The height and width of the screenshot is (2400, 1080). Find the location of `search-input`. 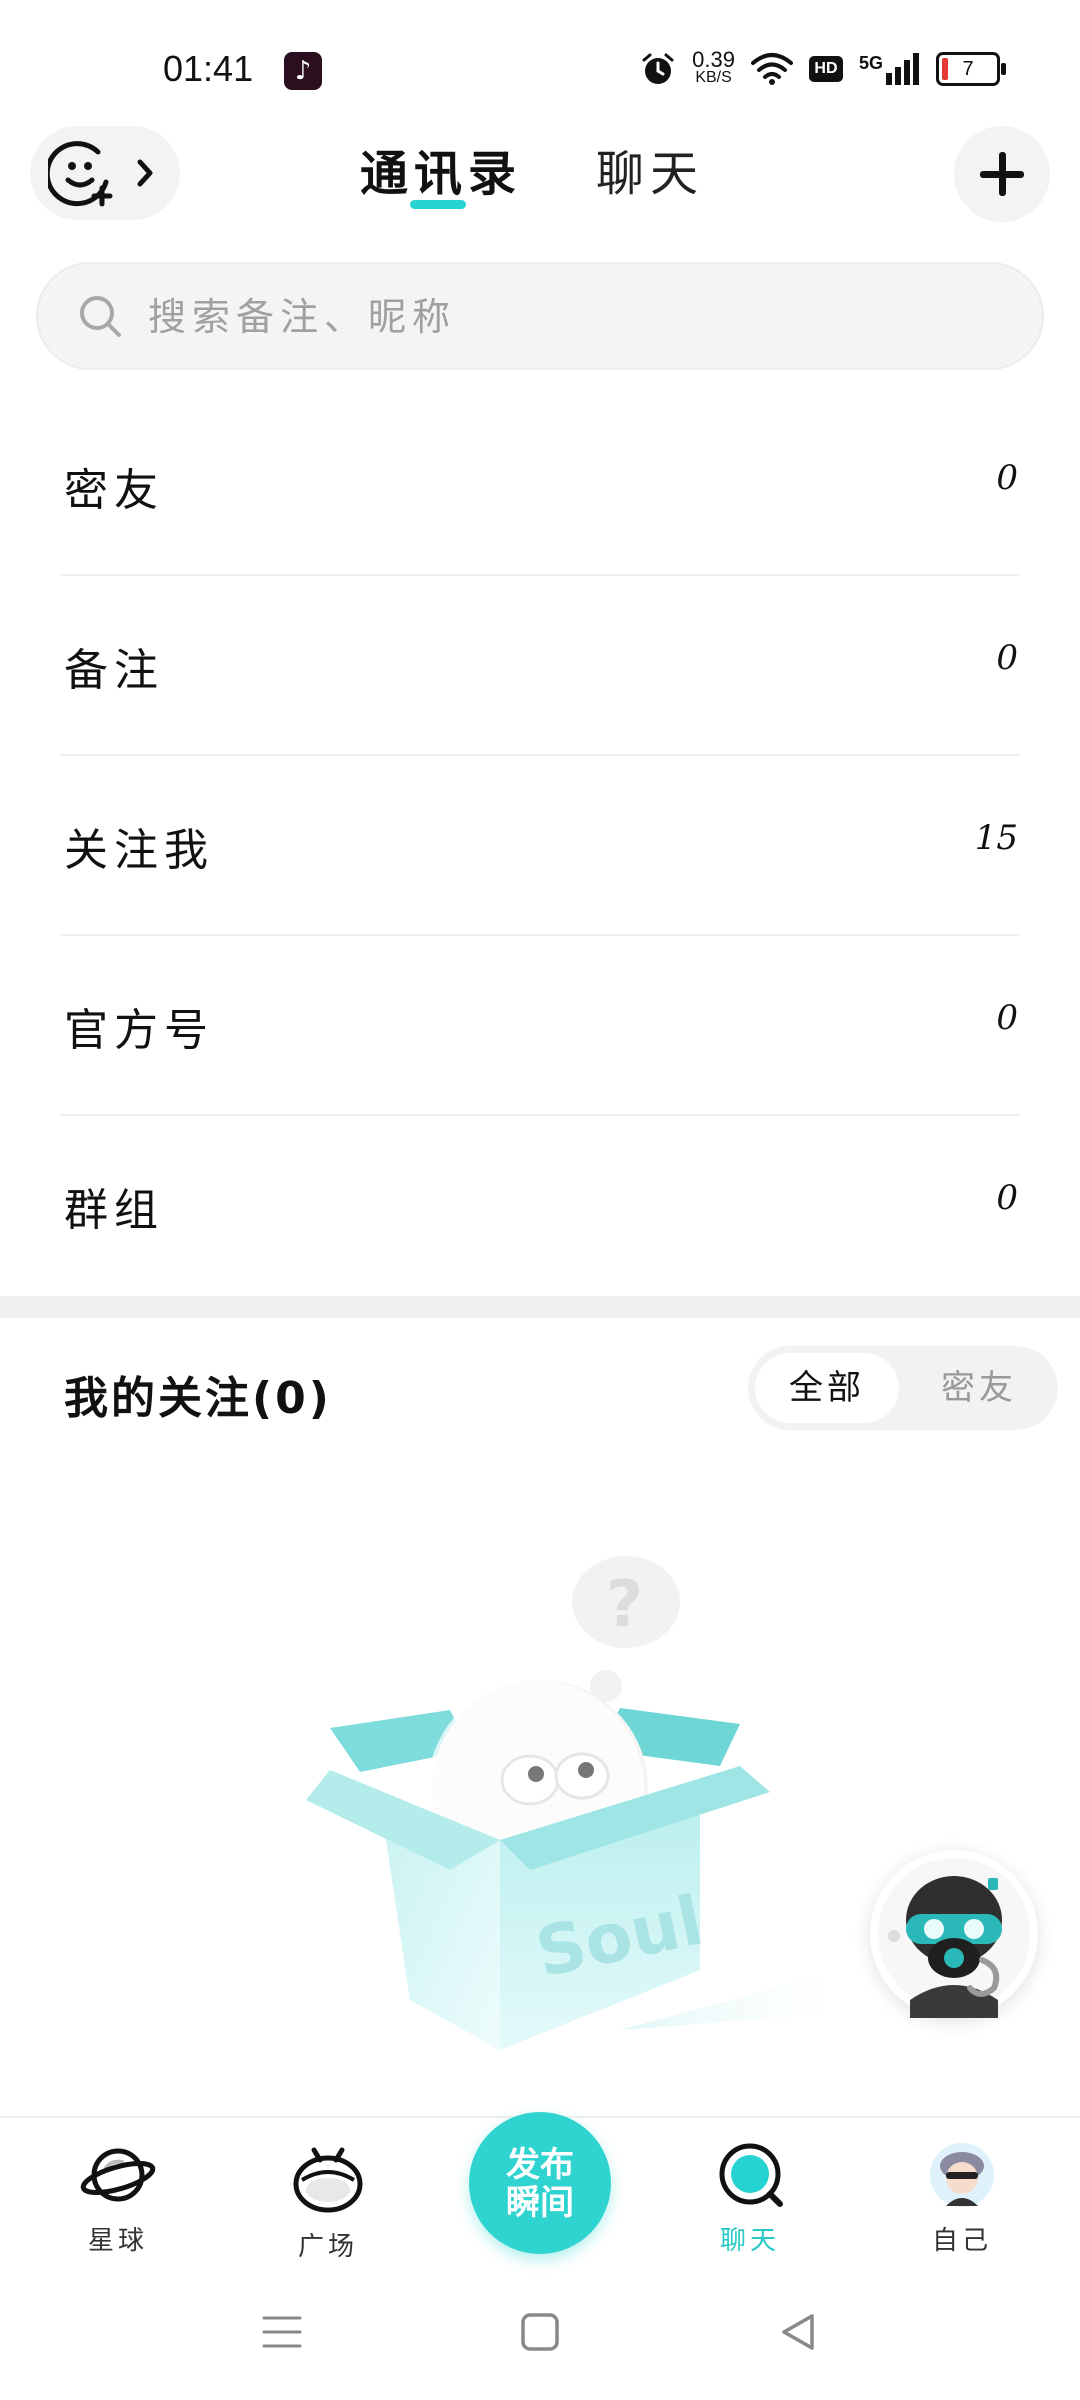

search-input is located at coordinates (578, 317).